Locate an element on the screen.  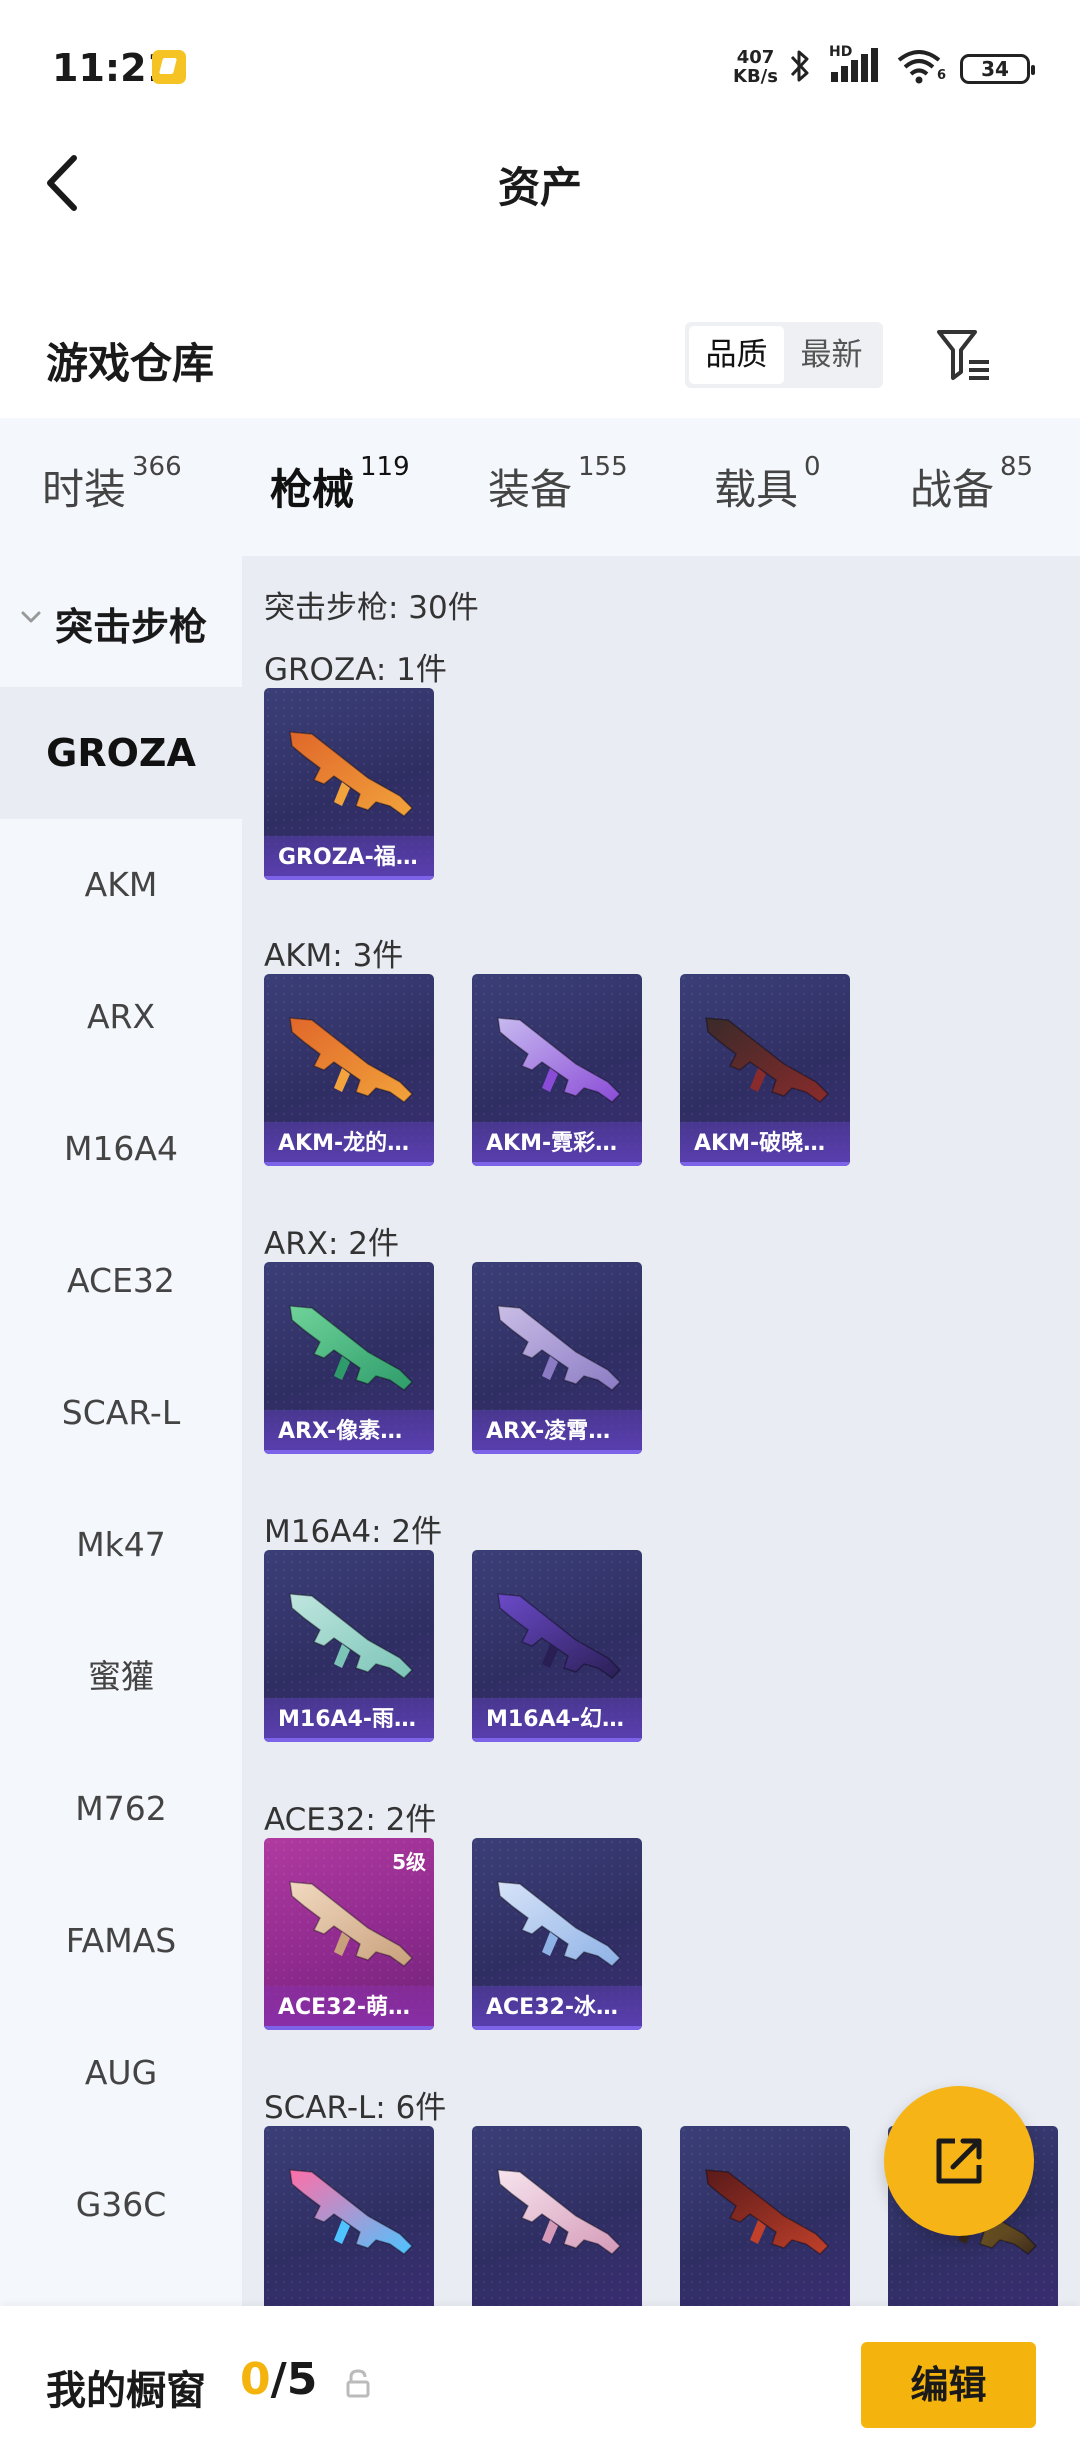
tab-label: 枪械 is located at coordinates (312, 489).